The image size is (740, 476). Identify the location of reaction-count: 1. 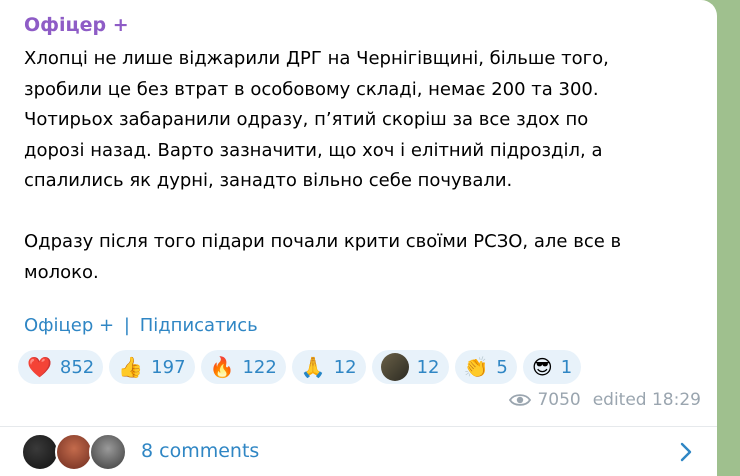
(566, 367).